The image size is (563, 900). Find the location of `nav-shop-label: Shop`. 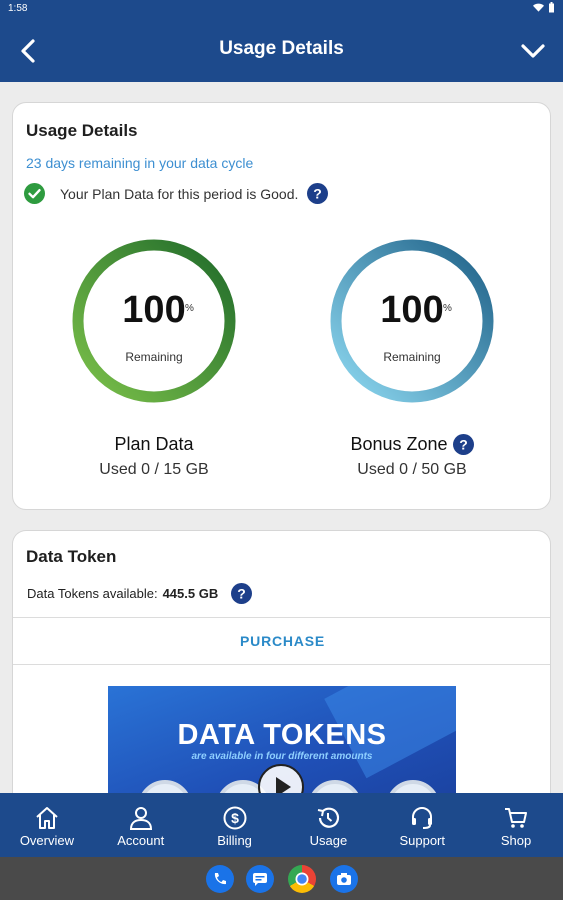

nav-shop-label: Shop is located at coordinates (516, 840).